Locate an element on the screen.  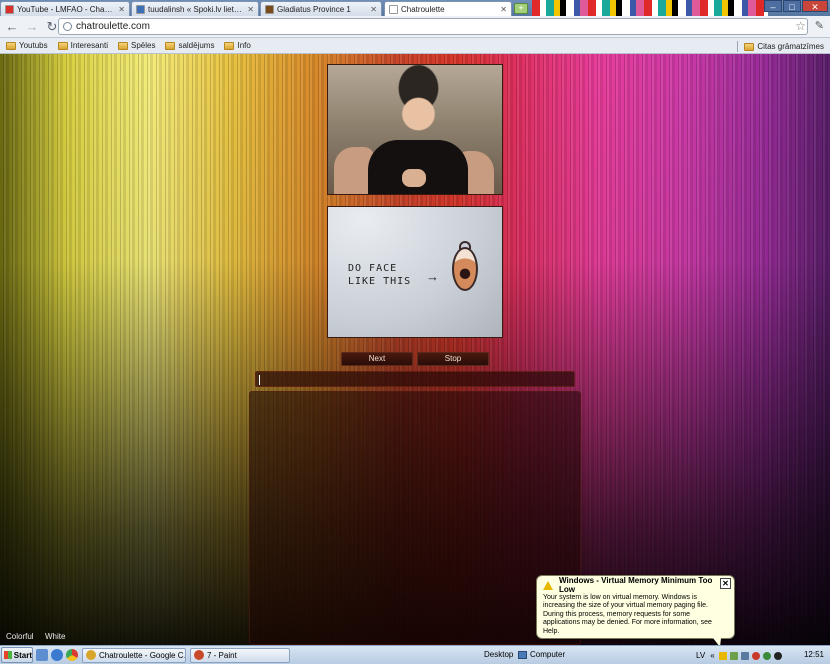
bookmark-label: Info is located at coordinates (244, 45).